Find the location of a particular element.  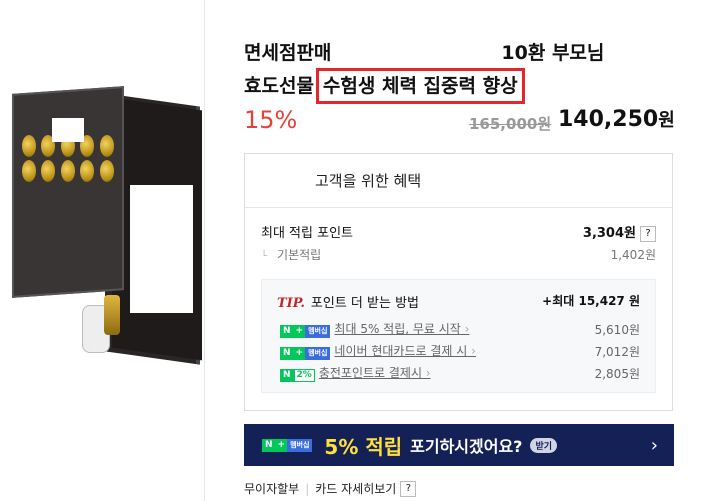

original-price: 165,000원 is located at coordinates (510, 124).